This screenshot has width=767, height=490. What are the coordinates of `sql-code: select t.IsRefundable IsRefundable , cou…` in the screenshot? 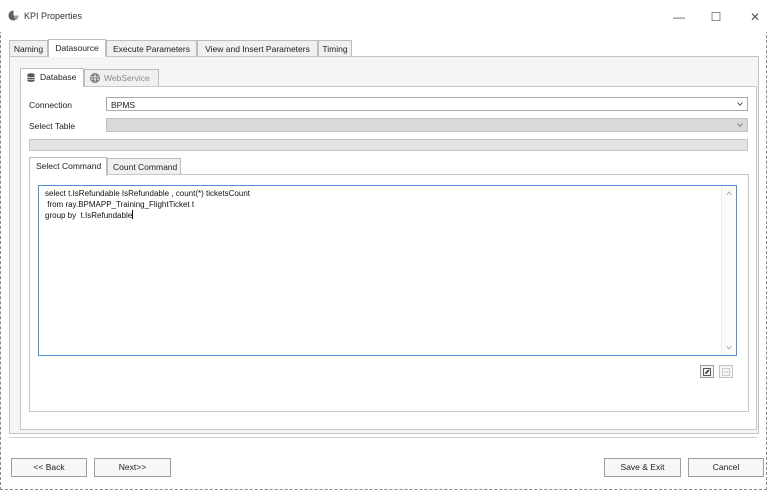 It's located at (147, 205).